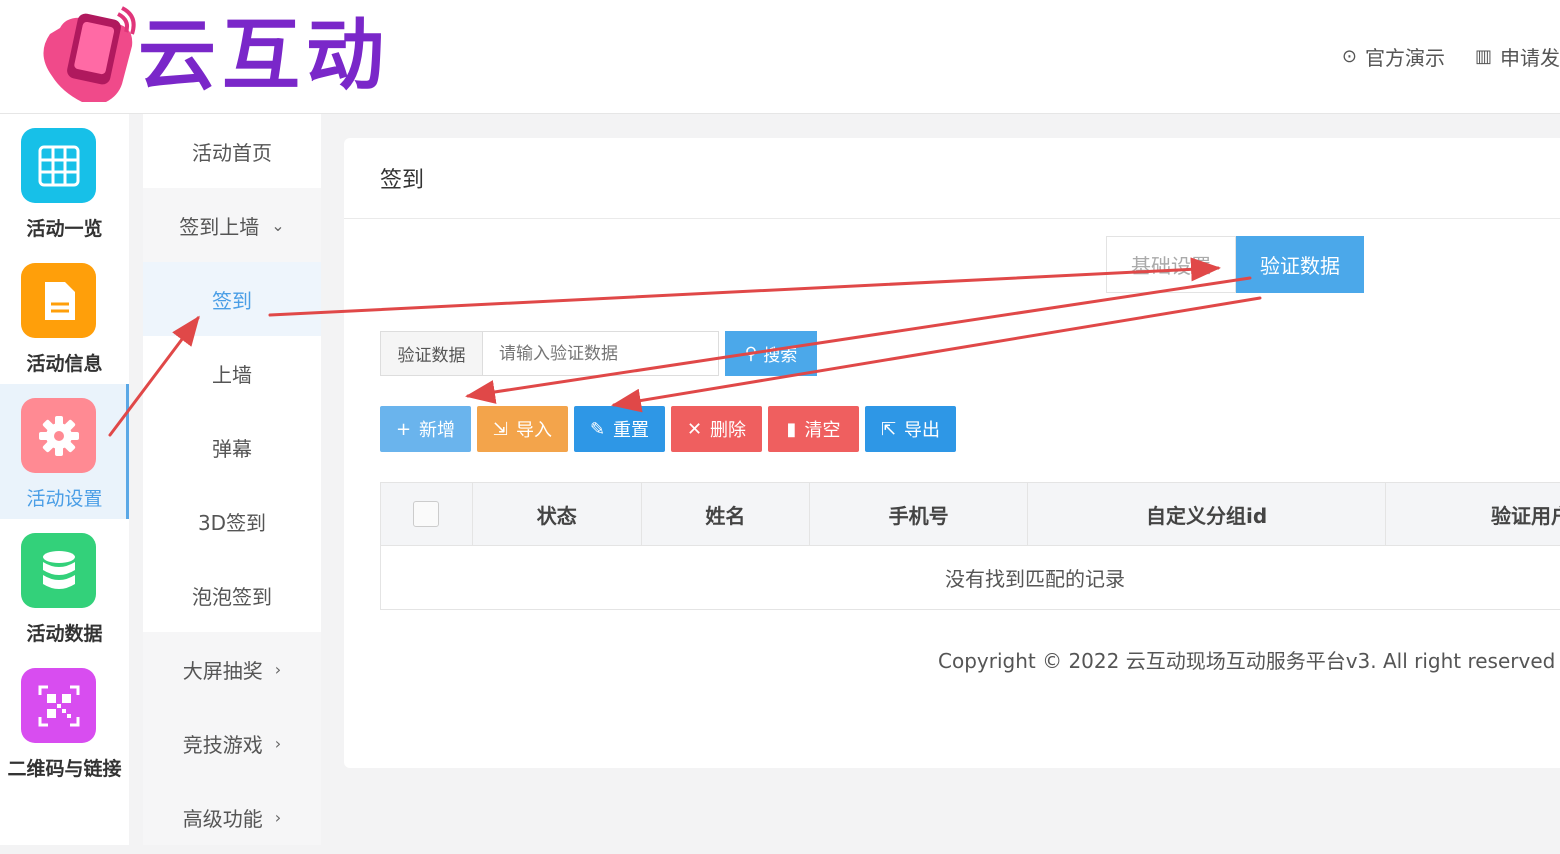 The height and width of the screenshot is (854, 1560). I want to click on rail-item-info: 活动信息, so click(64, 316).